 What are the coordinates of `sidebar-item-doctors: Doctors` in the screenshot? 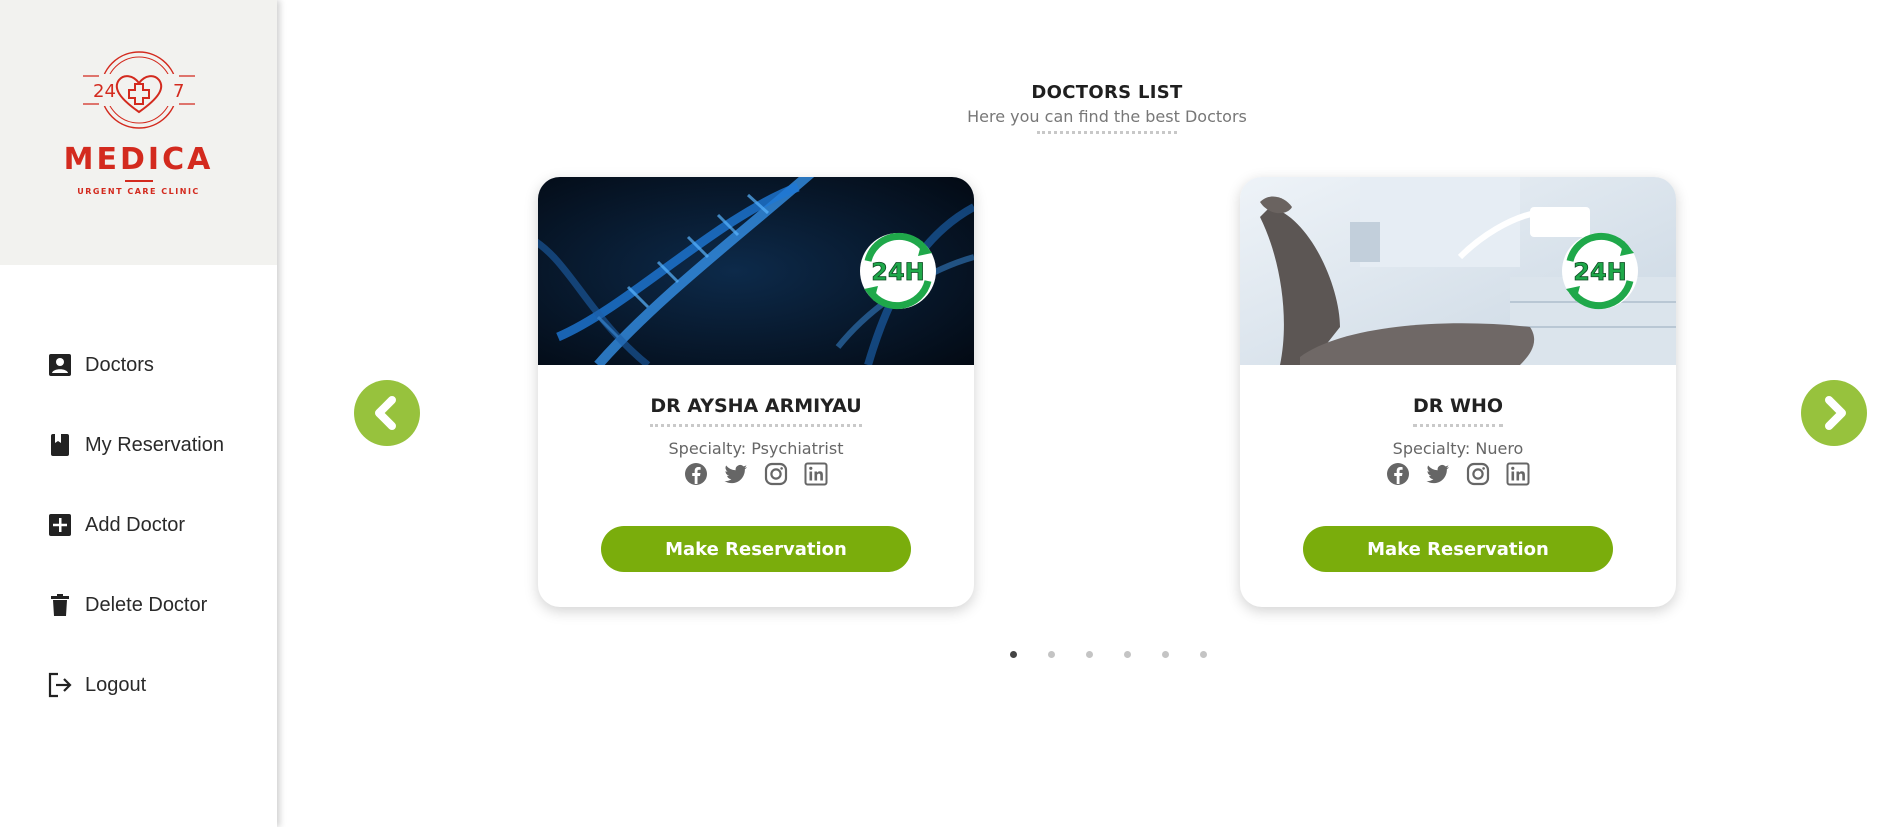 It's located at (138, 365).